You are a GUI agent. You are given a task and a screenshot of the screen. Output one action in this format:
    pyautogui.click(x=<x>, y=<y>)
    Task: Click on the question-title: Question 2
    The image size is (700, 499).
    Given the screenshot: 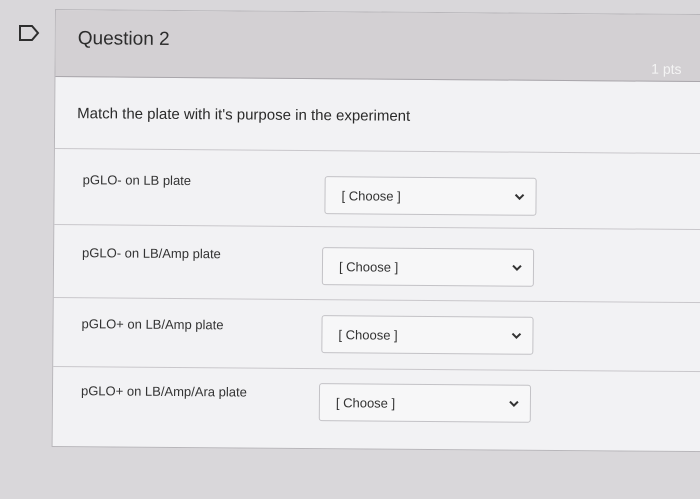 What is the action you would take?
    pyautogui.click(x=123, y=39)
    